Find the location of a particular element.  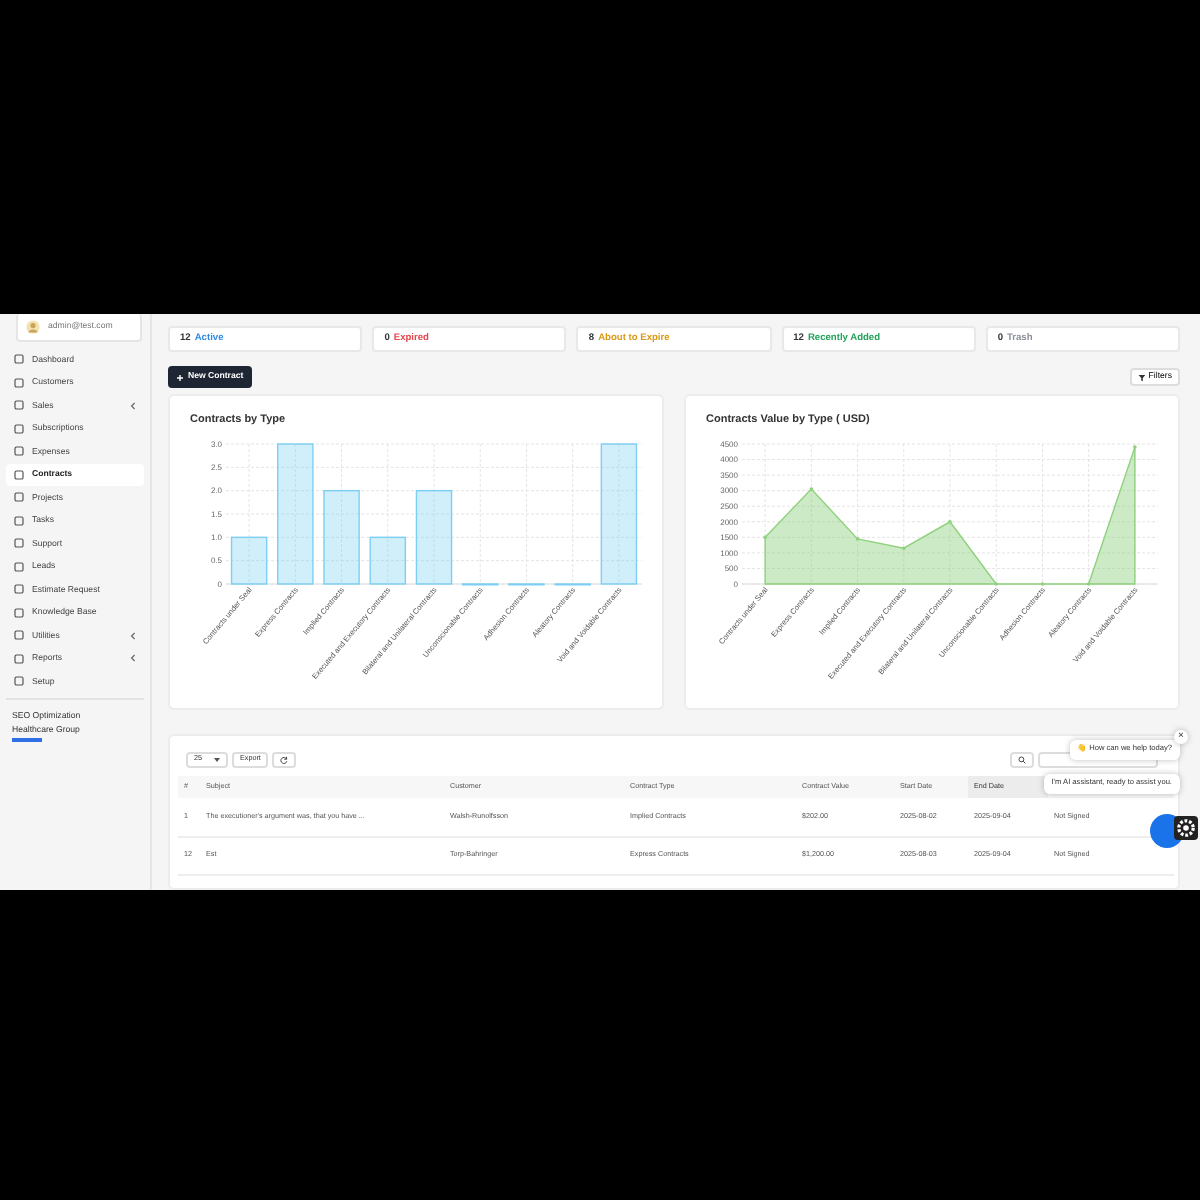

filter-icon is located at coordinates (1142, 377).